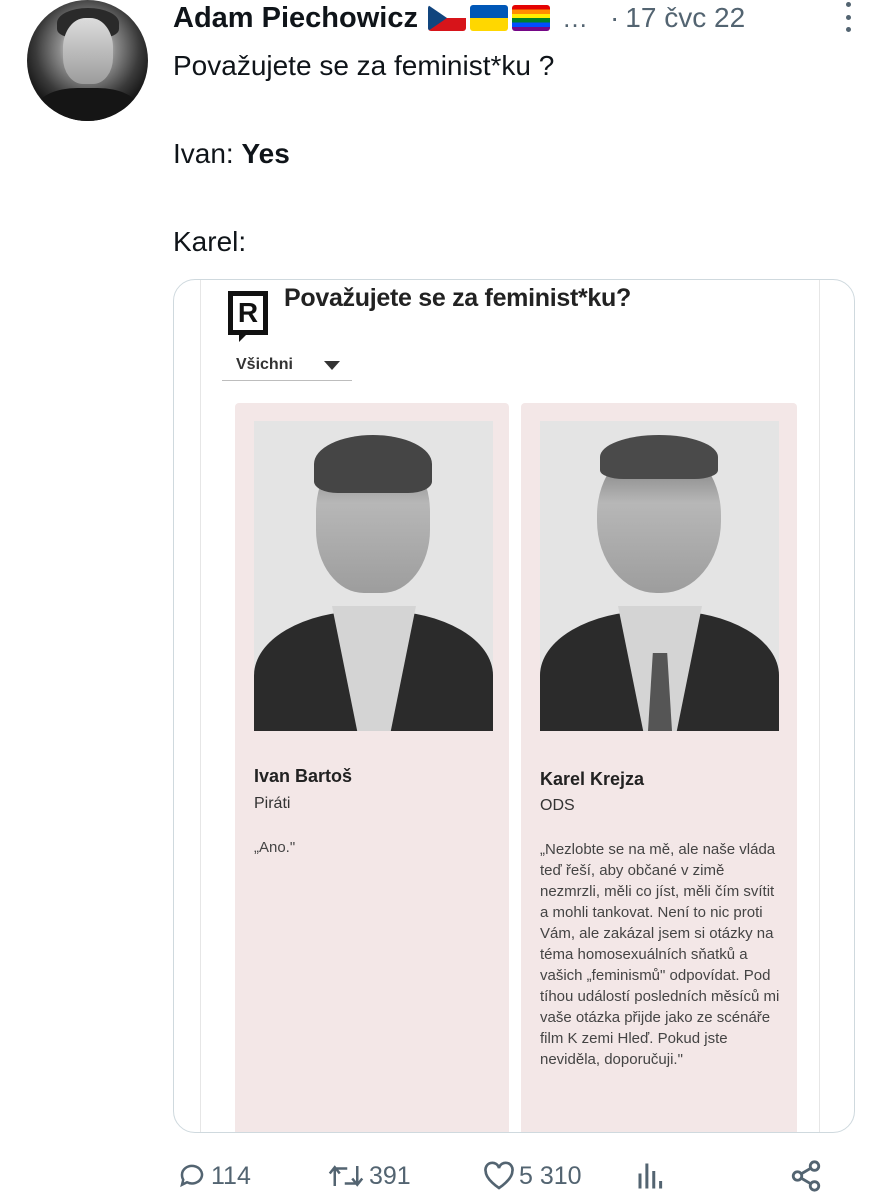 The height and width of the screenshot is (1200, 882). Describe the element at coordinates (192, 1176) in the screenshot. I see `reply-icon` at that location.